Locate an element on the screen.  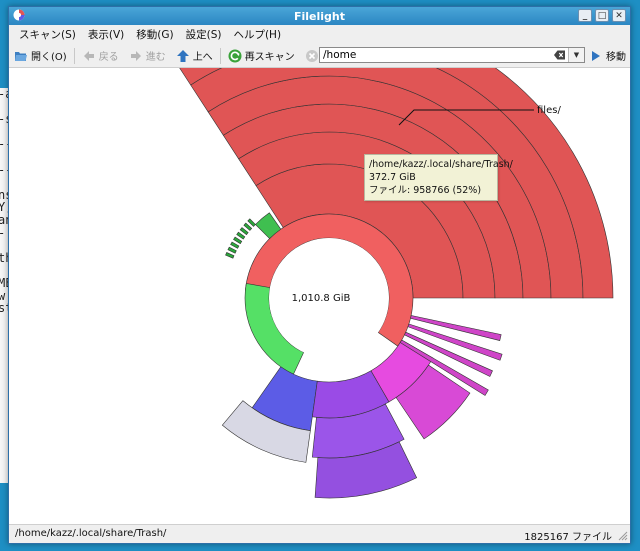
folder-open-icon is located at coordinates (21, 56).